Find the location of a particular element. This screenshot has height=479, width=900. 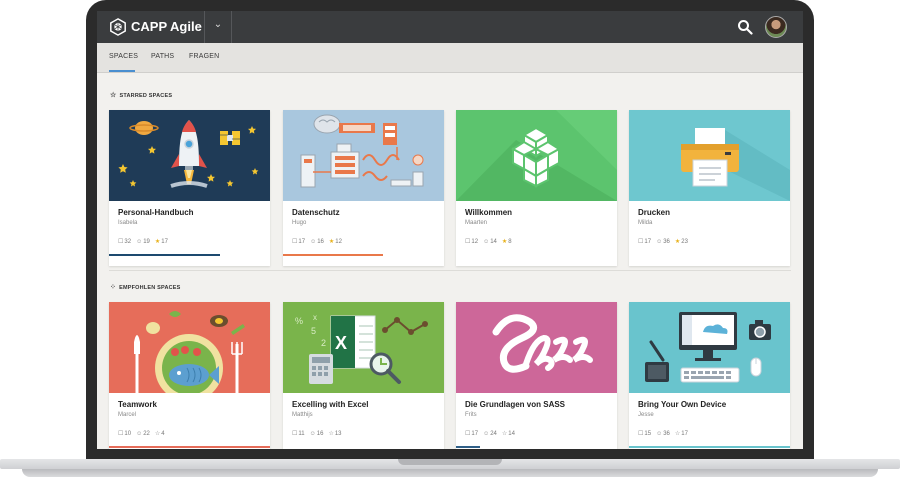

space-owner: Jesse is located at coordinates (646, 415).